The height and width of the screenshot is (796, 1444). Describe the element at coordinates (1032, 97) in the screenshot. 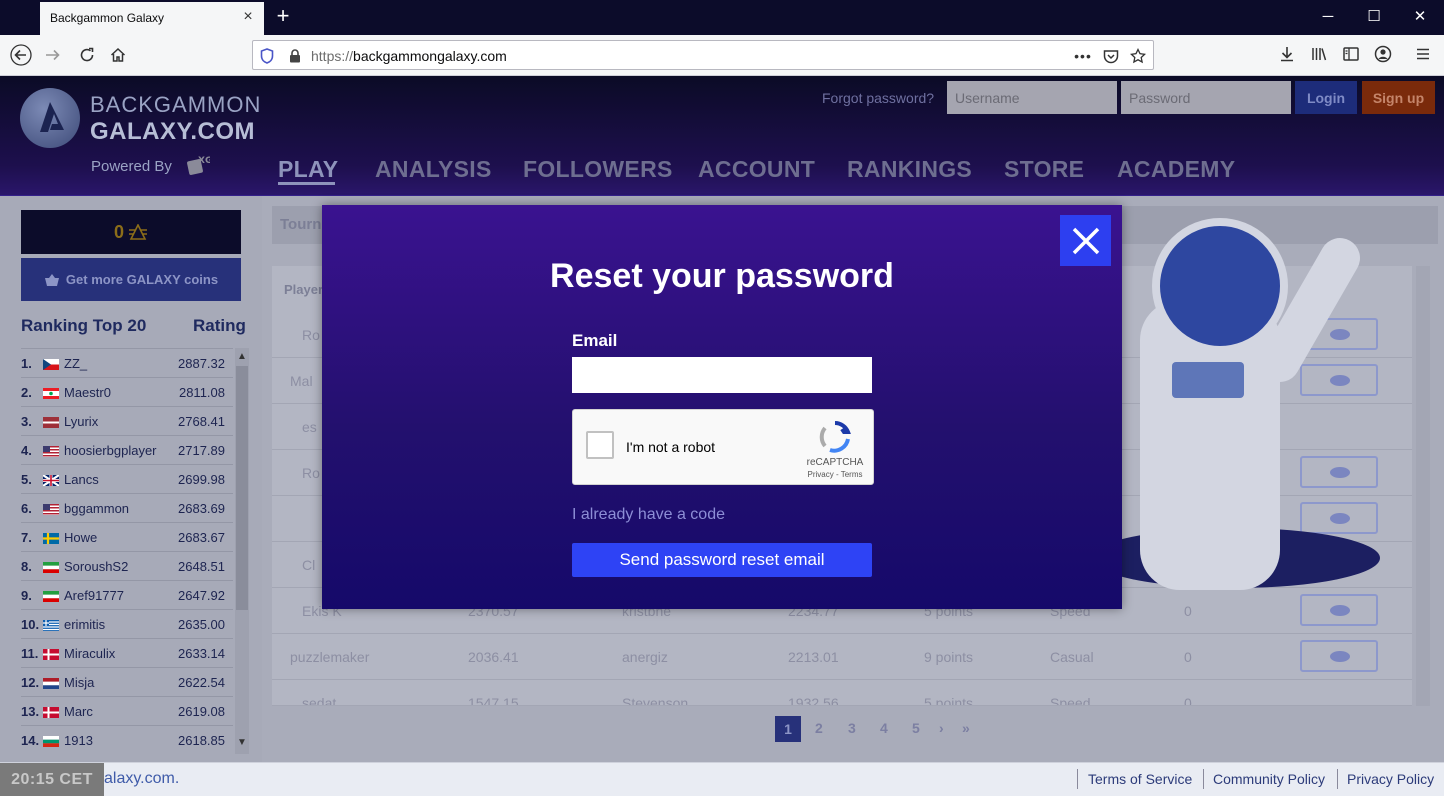

I see `username-input` at that location.